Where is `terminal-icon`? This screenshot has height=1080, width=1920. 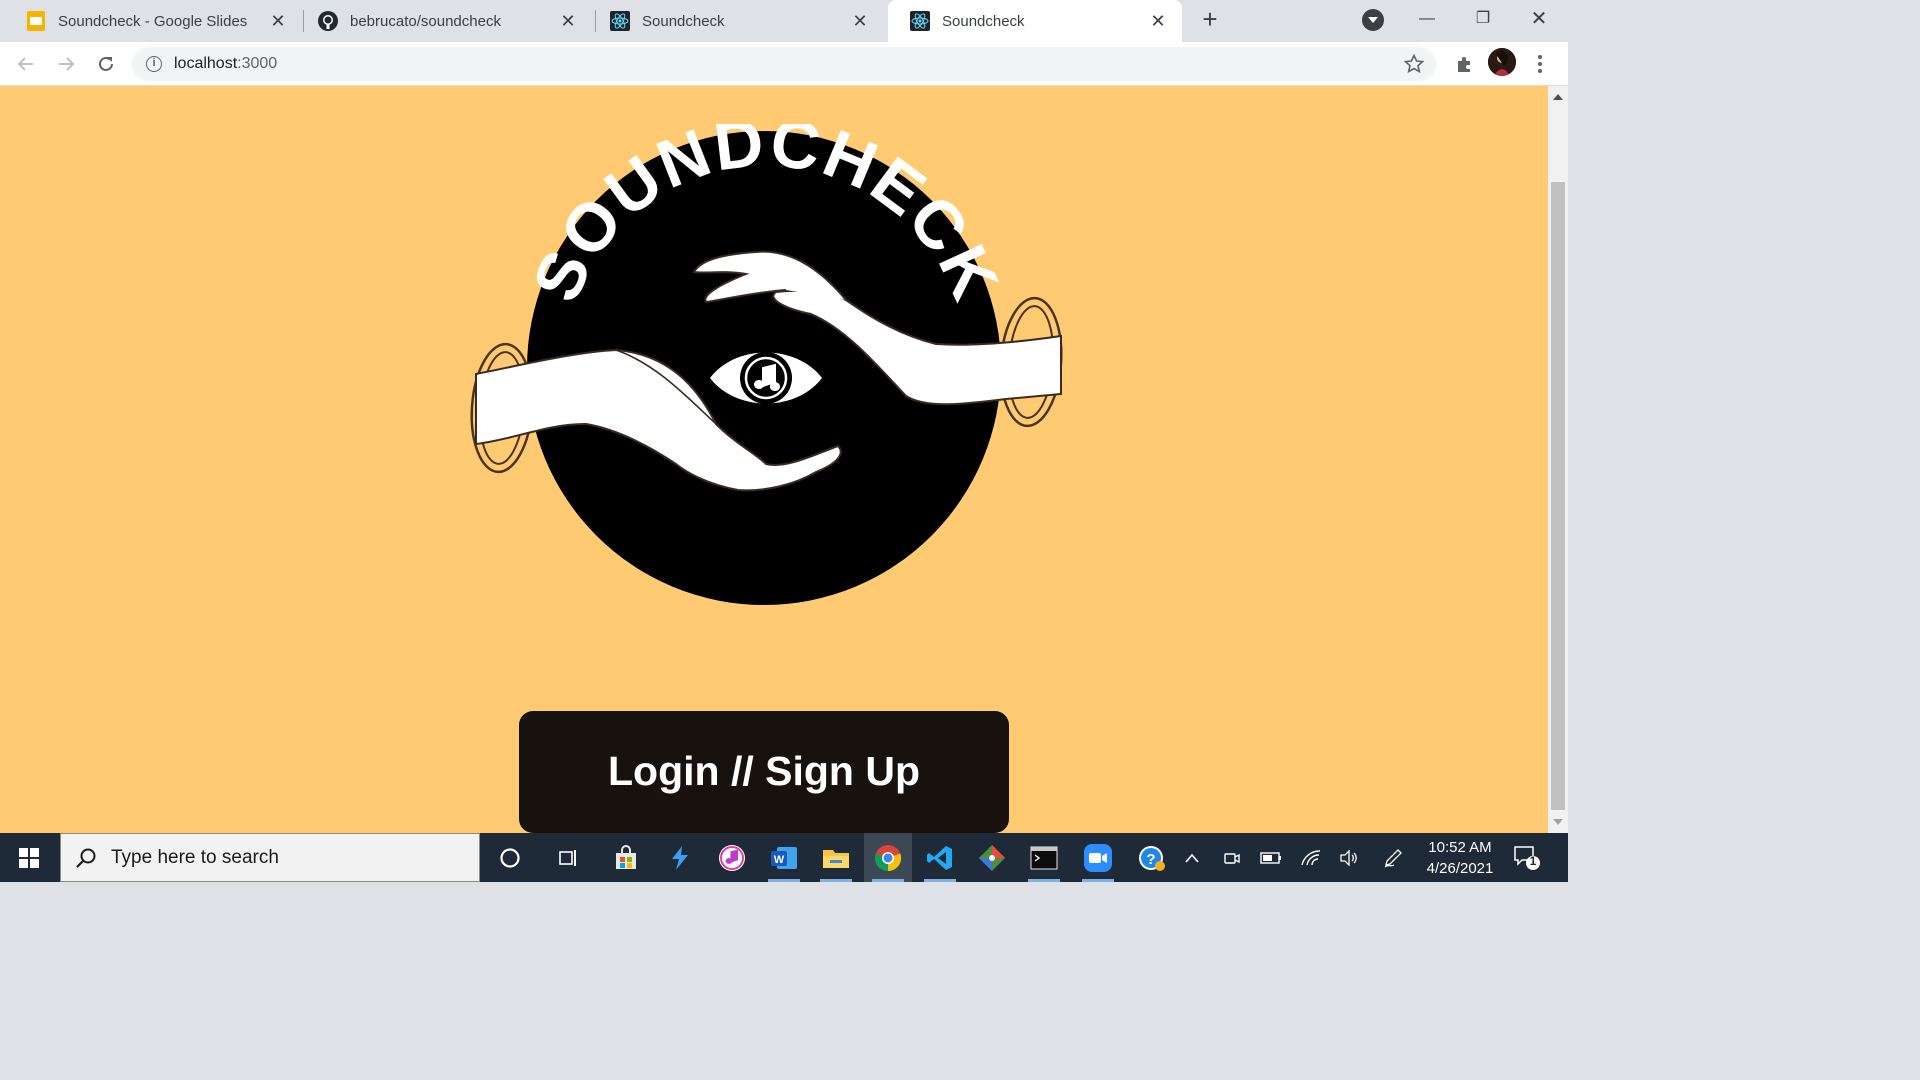
terminal-icon is located at coordinates (1044, 857).